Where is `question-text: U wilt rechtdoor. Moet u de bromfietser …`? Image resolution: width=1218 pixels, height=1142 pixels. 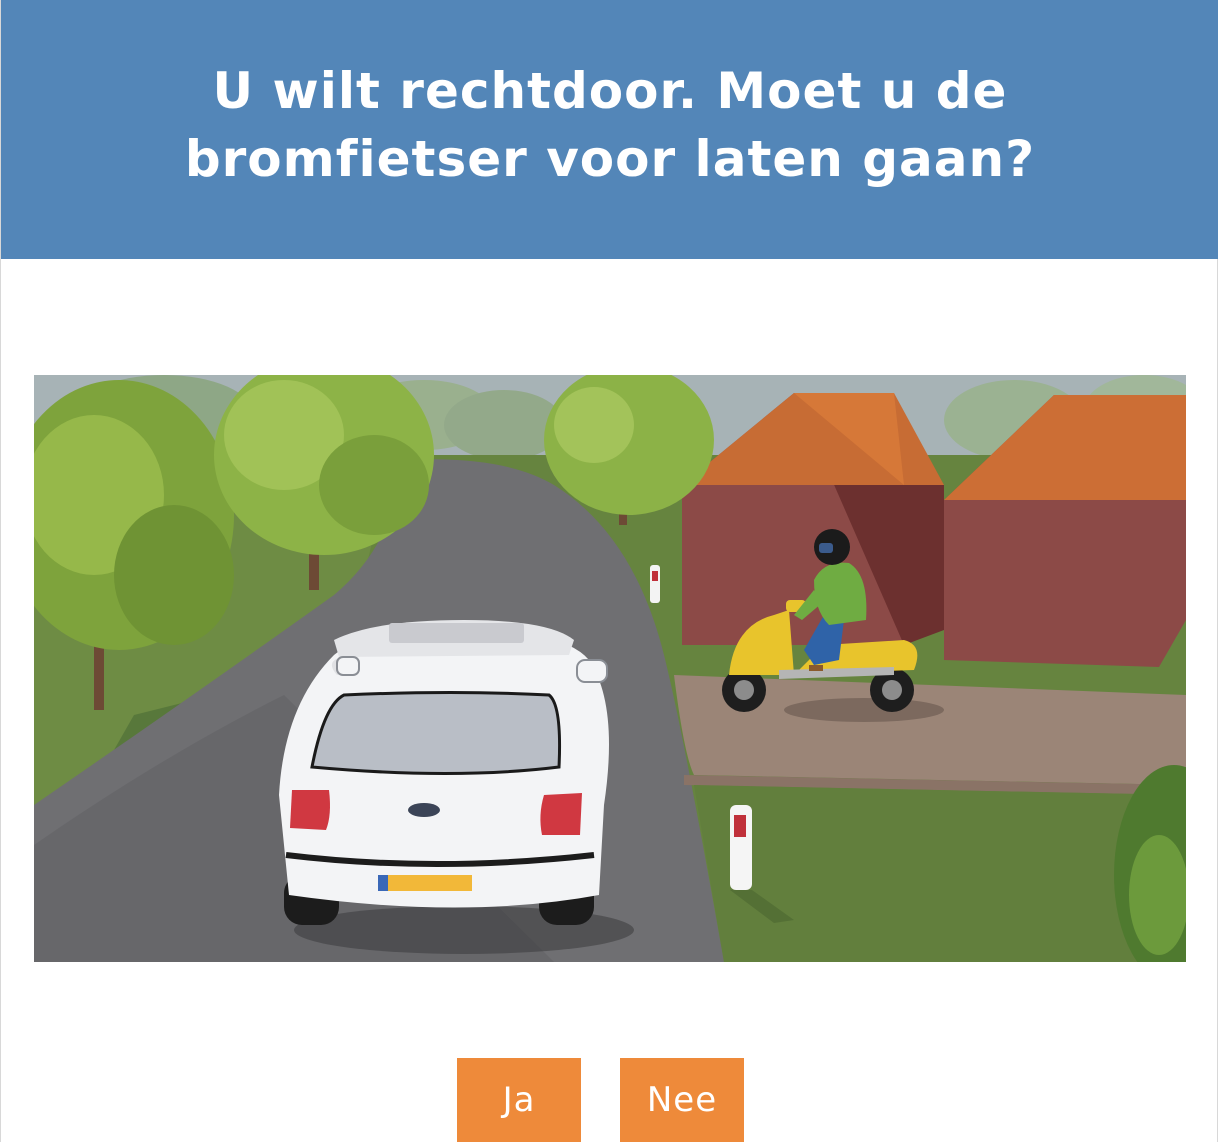
question-text: U wilt rechtdoor. Moet u de bromfietser … is located at coordinates (610, 124).